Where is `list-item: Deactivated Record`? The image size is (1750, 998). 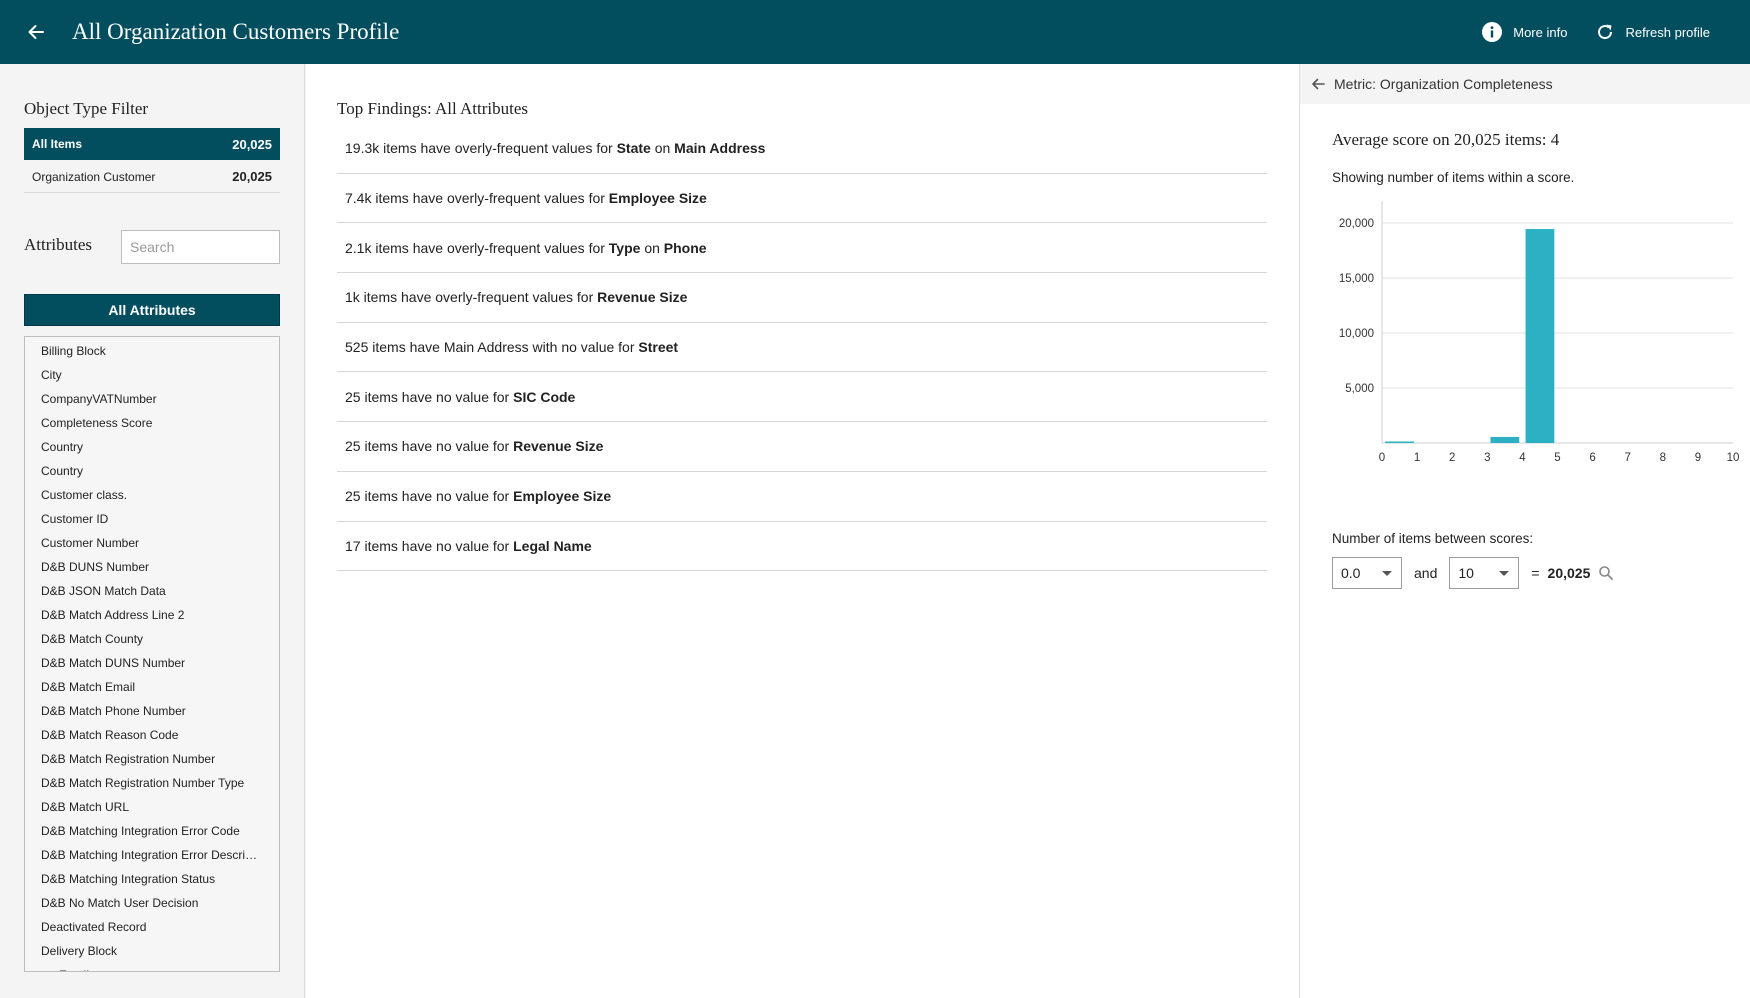 list-item: Deactivated Record is located at coordinates (152, 927).